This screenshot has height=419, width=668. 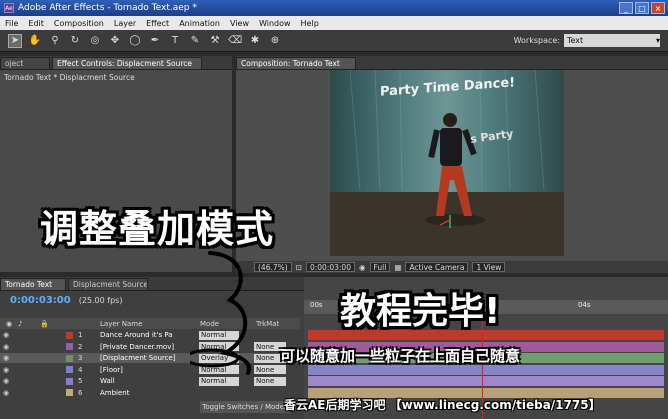 What do you see at coordinates (489, 267) in the screenshot?
I see `view-layout-dropdown: 1 View` at bounding box center [489, 267].